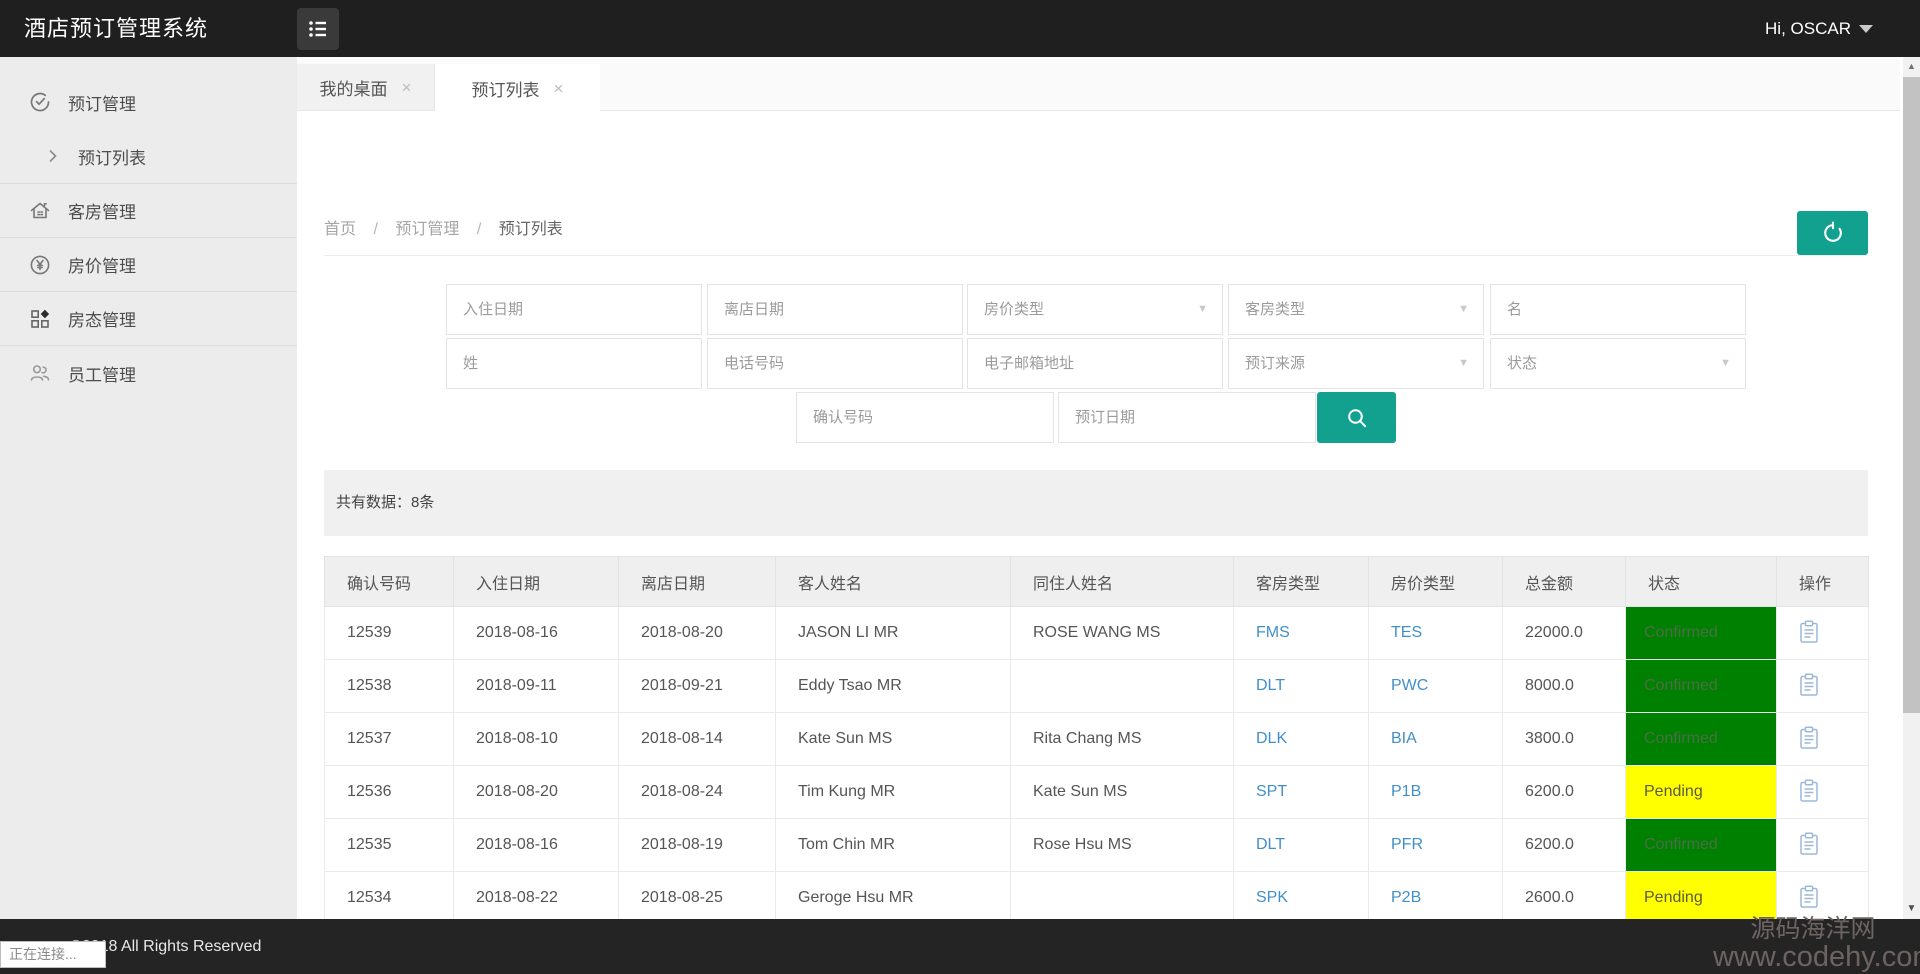 The width and height of the screenshot is (1920, 974). What do you see at coordinates (697, 633) in the screenshot?
I see `cell-checkout: 2018-08-20` at bounding box center [697, 633].